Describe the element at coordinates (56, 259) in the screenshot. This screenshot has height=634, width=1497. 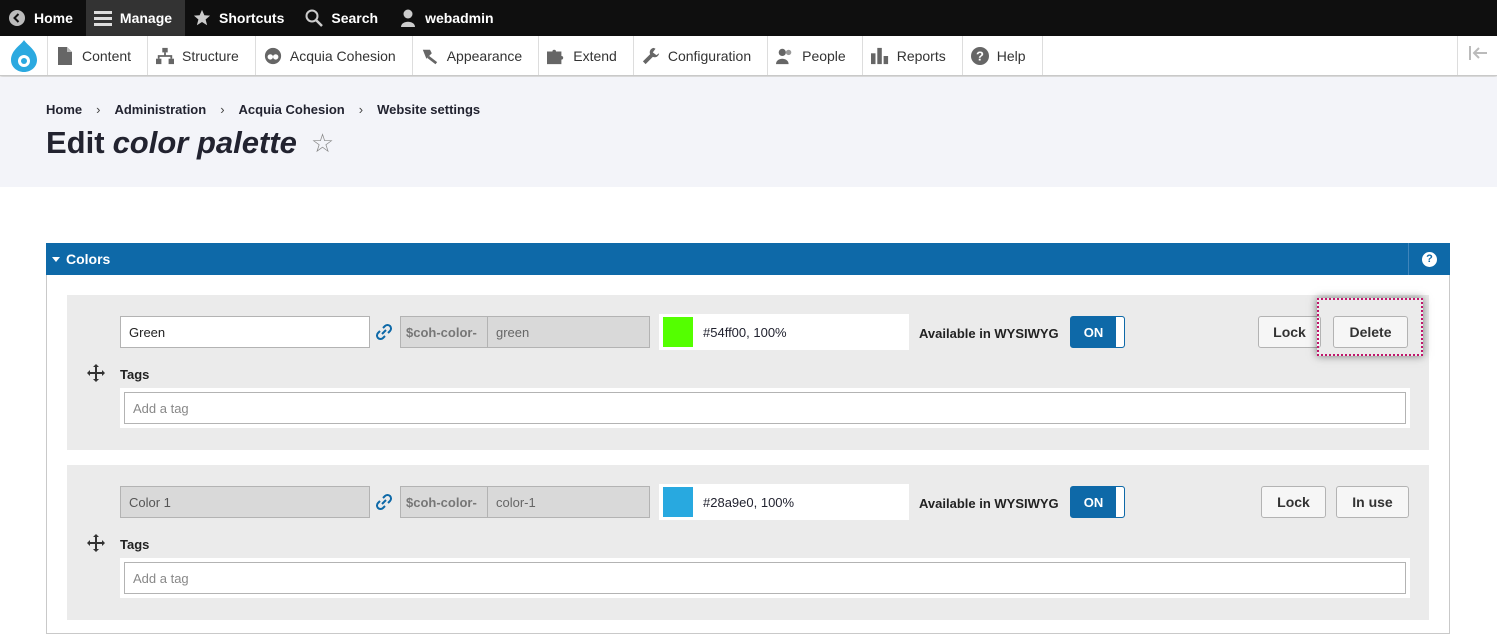
I see `caret-down-icon` at that location.